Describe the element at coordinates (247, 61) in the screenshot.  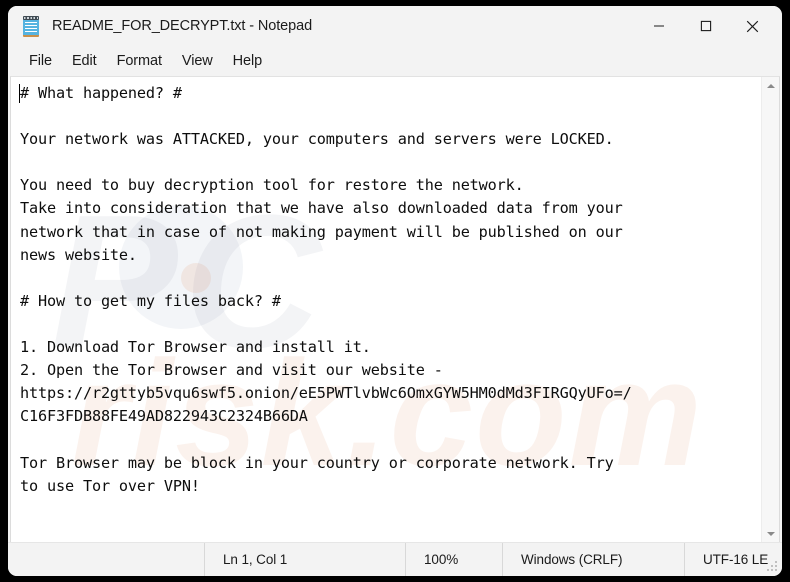
I see `menu-item-help: Help` at that location.